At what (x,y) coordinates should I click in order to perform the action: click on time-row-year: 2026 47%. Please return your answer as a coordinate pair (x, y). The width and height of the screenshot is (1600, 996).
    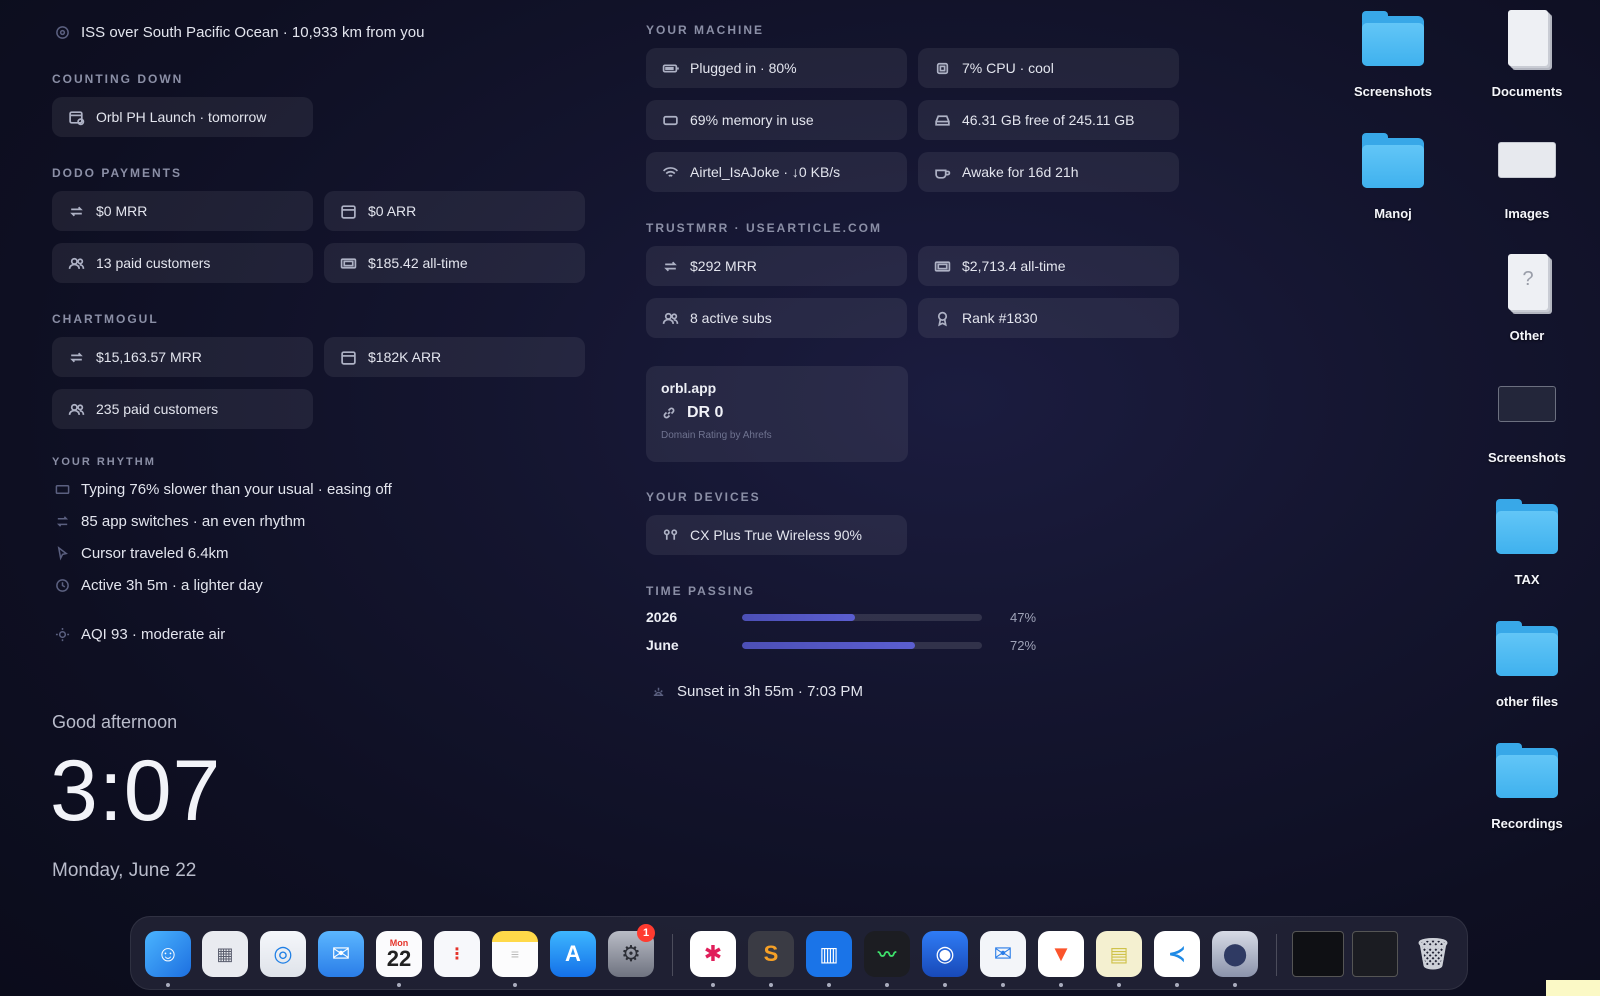
    Looking at the image, I should click on (841, 617).